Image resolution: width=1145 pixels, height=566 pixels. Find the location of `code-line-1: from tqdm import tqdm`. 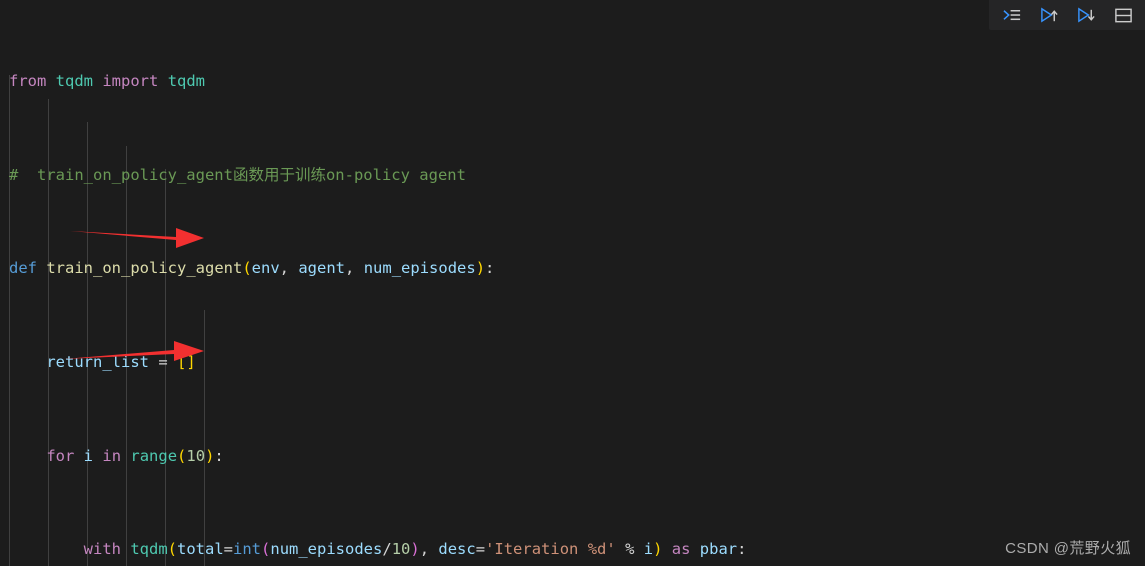

code-line-1: from tqdm import tqdm is located at coordinates (572, 81).